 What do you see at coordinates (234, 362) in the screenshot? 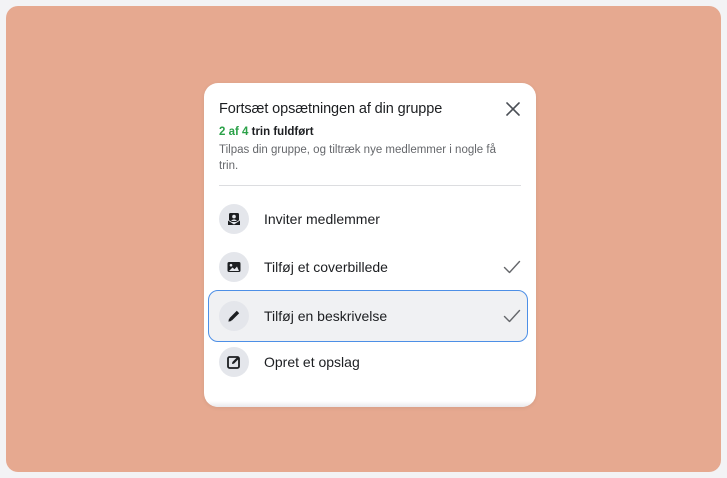
I see `edit-post-icon` at bounding box center [234, 362].